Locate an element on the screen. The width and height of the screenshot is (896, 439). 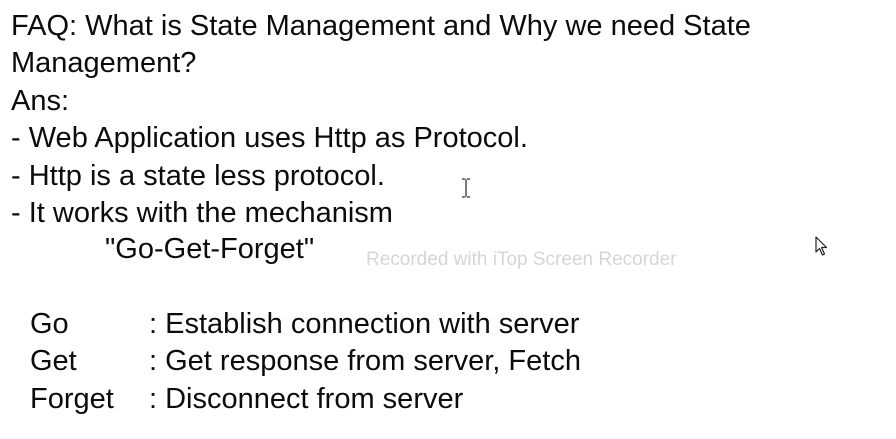
bullet-item: - Web Application uses Http as Protocol. is located at coordinates (269, 138).